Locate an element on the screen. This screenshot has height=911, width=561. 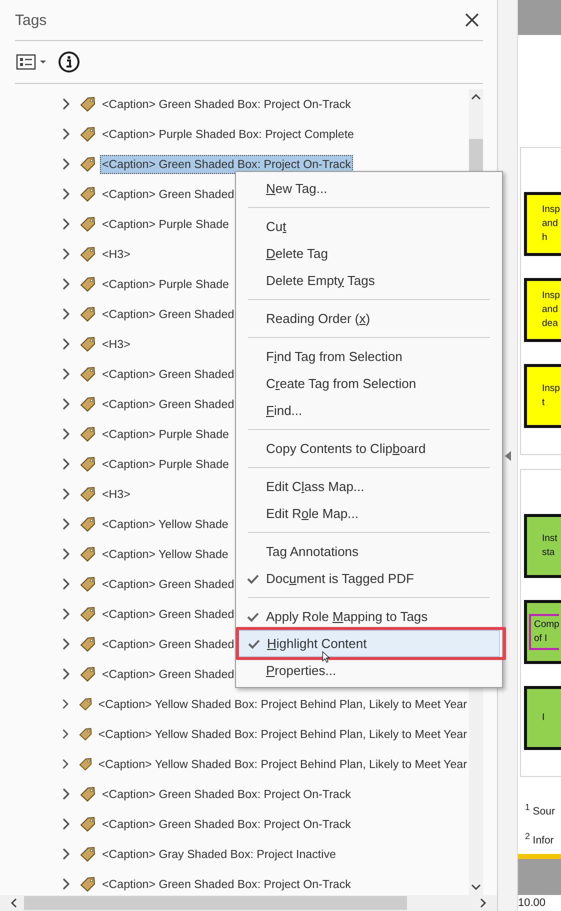
scroll-down-icon is located at coordinates (476, 887).